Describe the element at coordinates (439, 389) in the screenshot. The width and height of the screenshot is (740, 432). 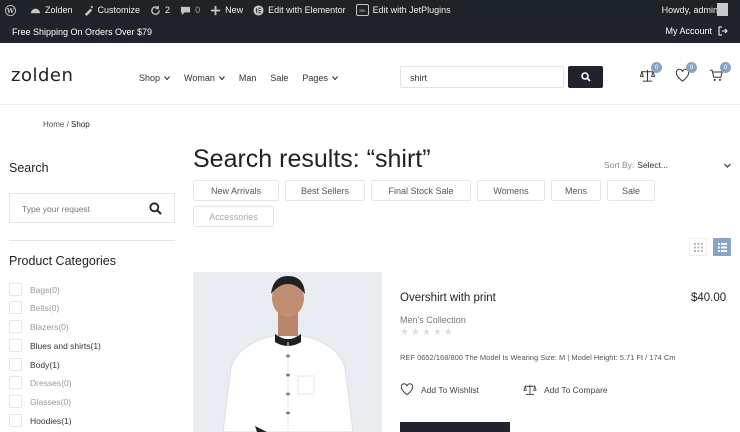
I see `add-to-wishlist-button: Add To Wishlist` at that location.